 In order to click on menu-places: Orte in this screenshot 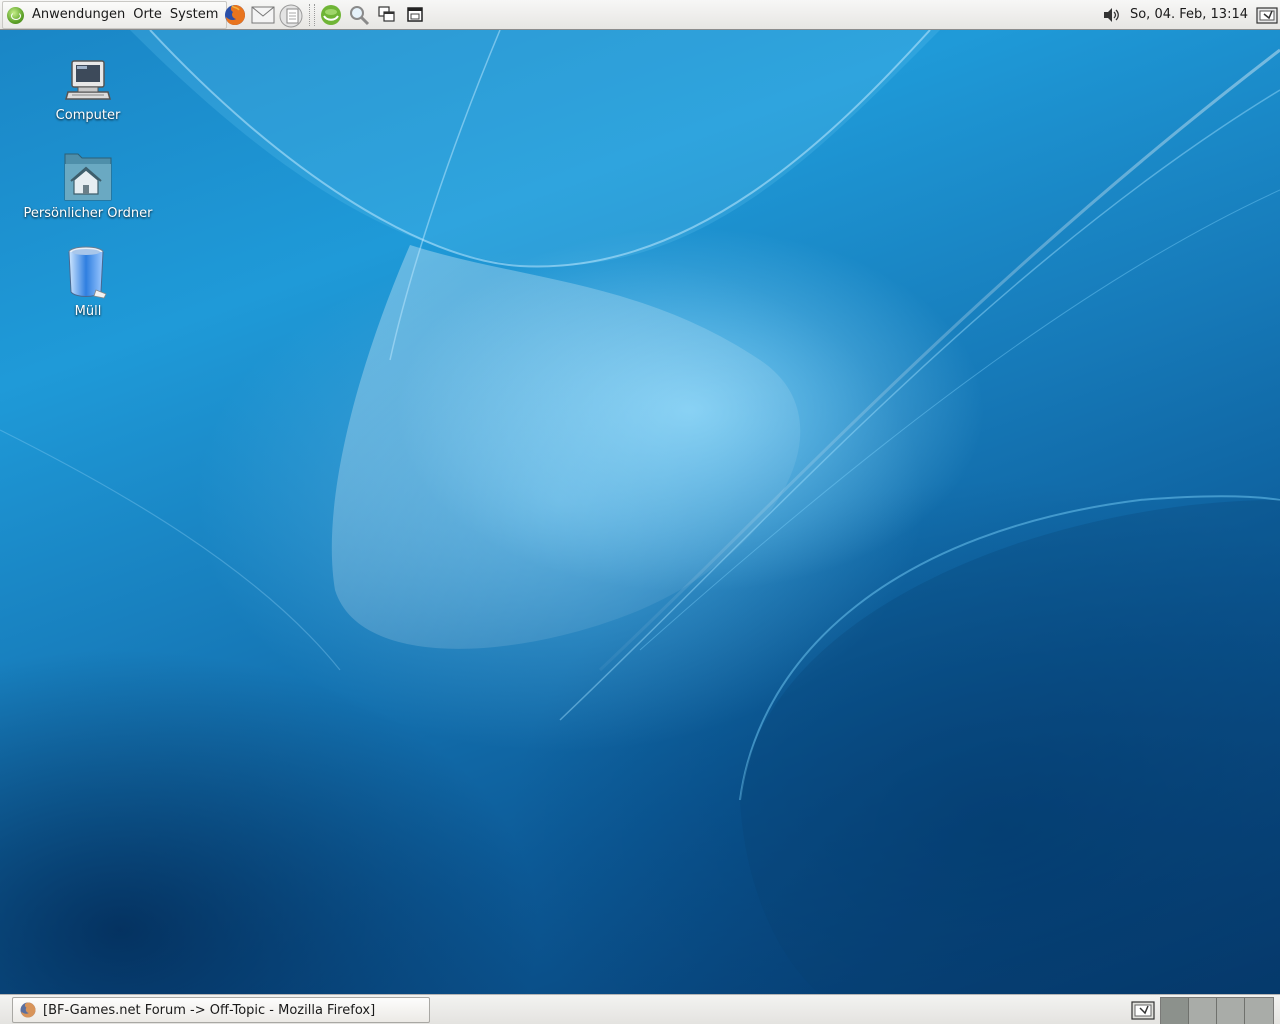, I will do `click(147, 15)`.